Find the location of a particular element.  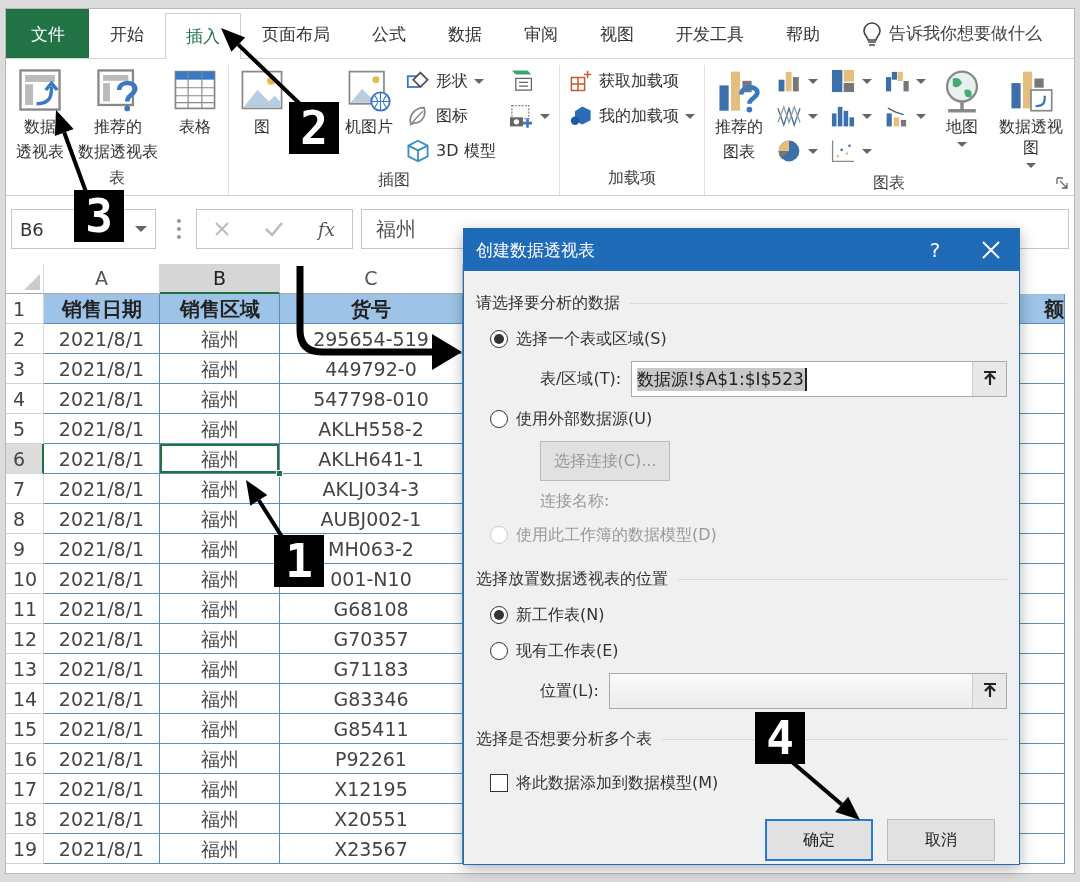

option-label: 新工作表(N) is located at coordinates (560, 615).